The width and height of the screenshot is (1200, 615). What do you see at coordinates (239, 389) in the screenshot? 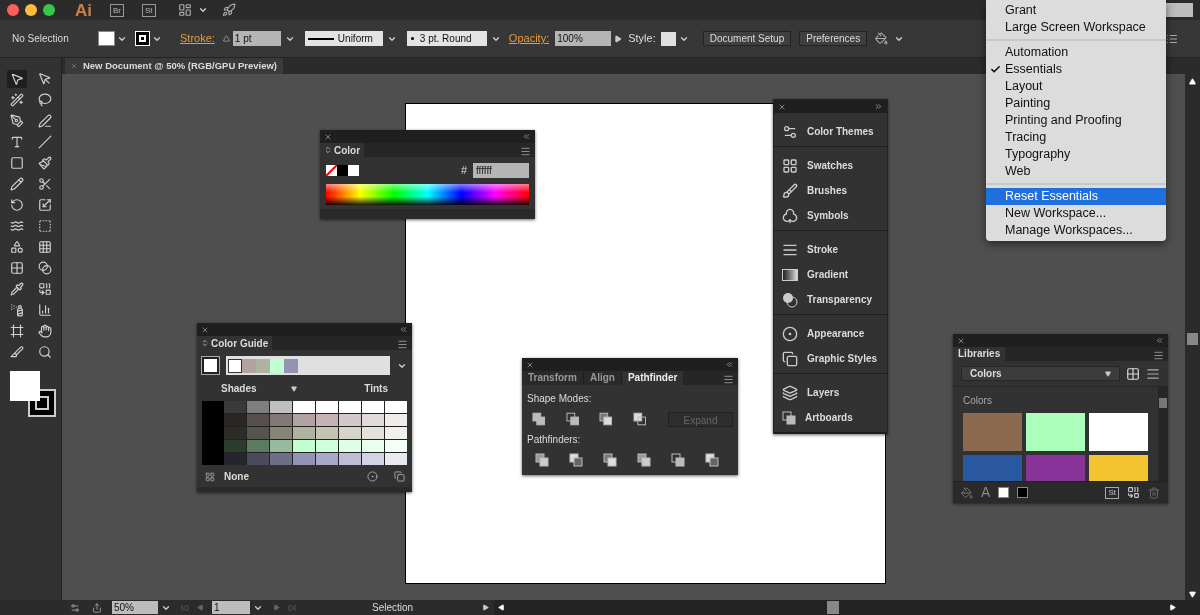
I see `shades-label: Shades` at bounding box center [239, 389].